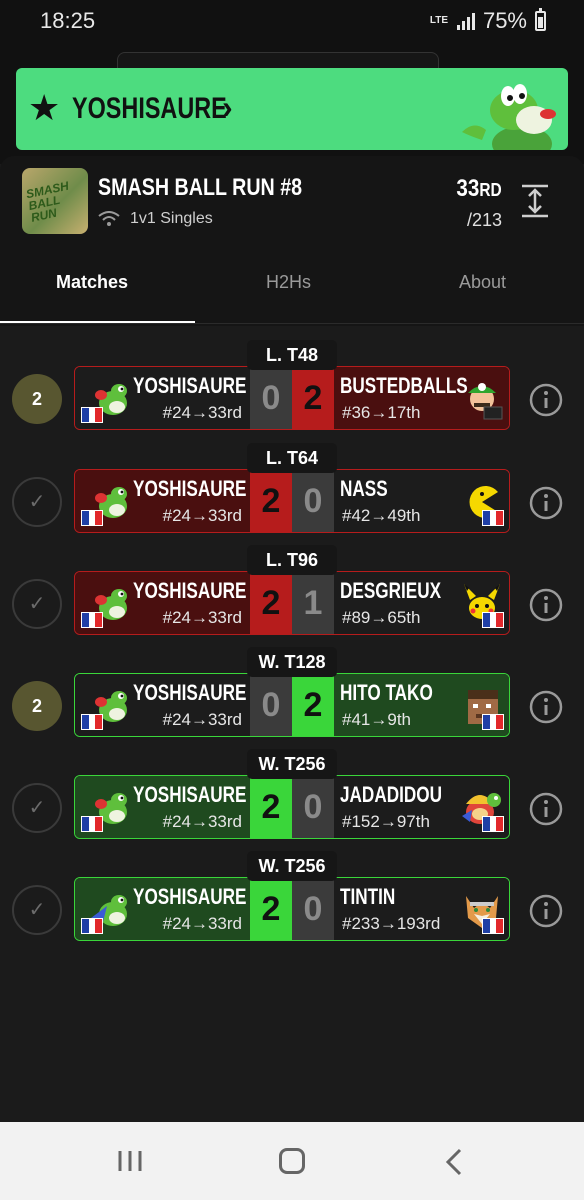  Describe the element at coordinates (391, 590) in the screenshot. I see `right-player-name: DESGRIEUX` at that location.